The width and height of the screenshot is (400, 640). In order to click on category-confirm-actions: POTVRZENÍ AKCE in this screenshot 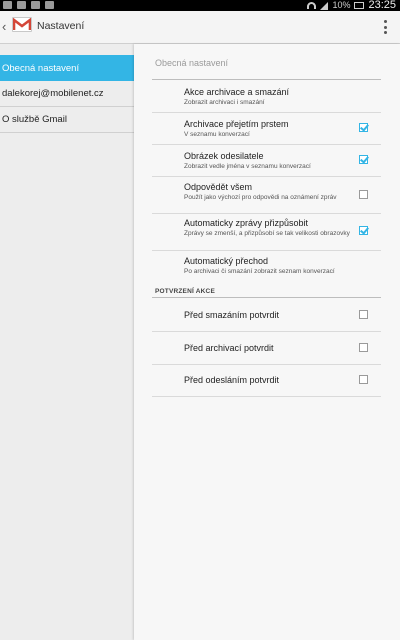, I will do `click(185, 291)`.